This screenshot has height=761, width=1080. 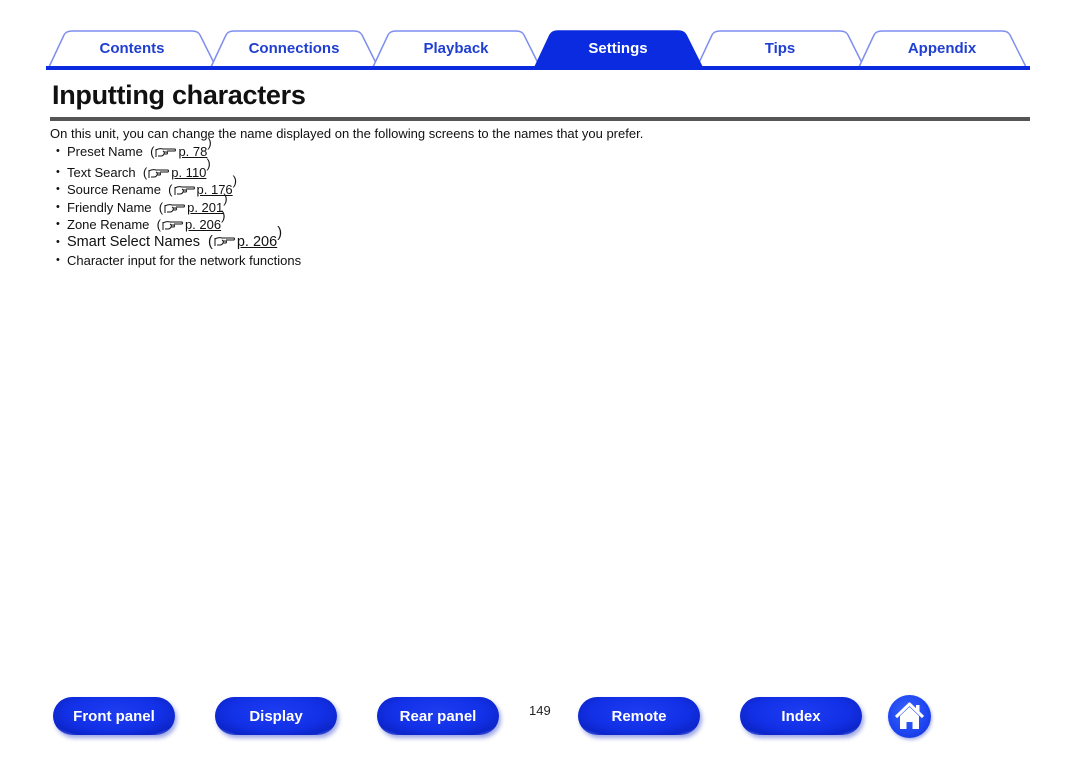 What do you see at coordinates (147, 185) in the screenshot?
I see `list-item: • Source Rename (p. 176)` at bounding box center [147, 185].